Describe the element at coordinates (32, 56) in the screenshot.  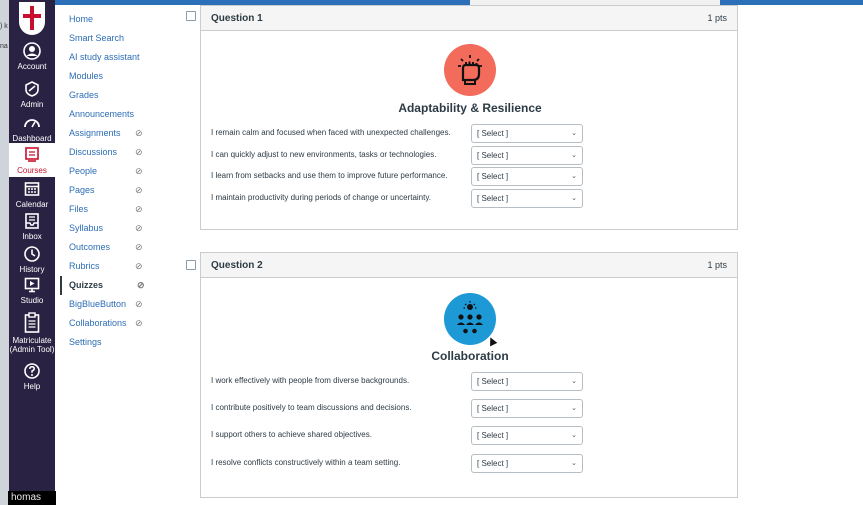
I see `global-nav-account: Account` at that location.